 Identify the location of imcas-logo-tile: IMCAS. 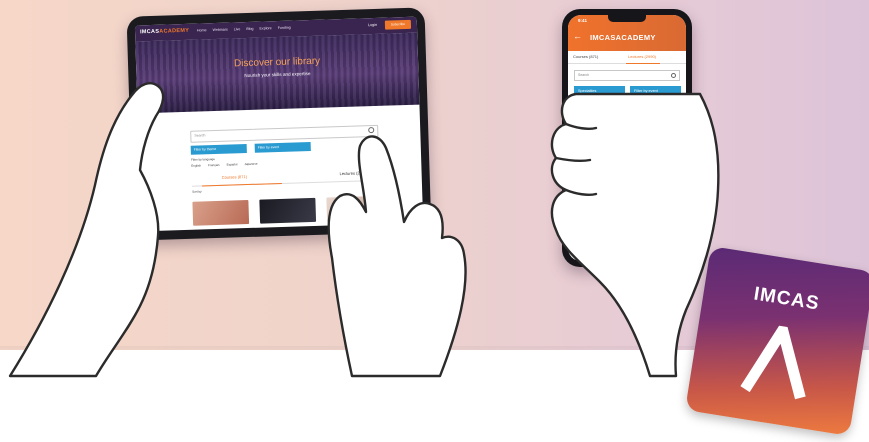
(777, 341).